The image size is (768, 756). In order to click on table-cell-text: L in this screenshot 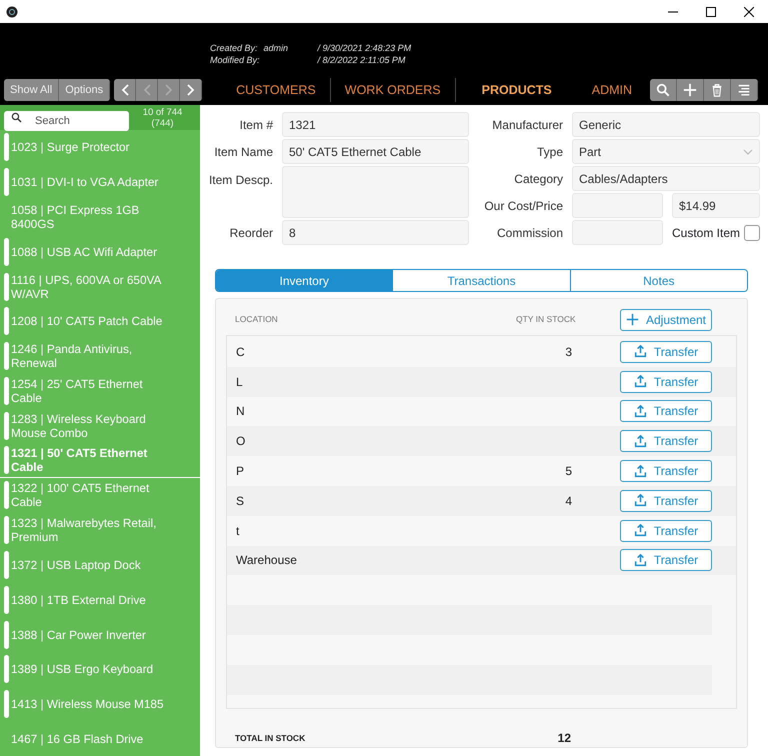, I will do `click(239, 382)`.